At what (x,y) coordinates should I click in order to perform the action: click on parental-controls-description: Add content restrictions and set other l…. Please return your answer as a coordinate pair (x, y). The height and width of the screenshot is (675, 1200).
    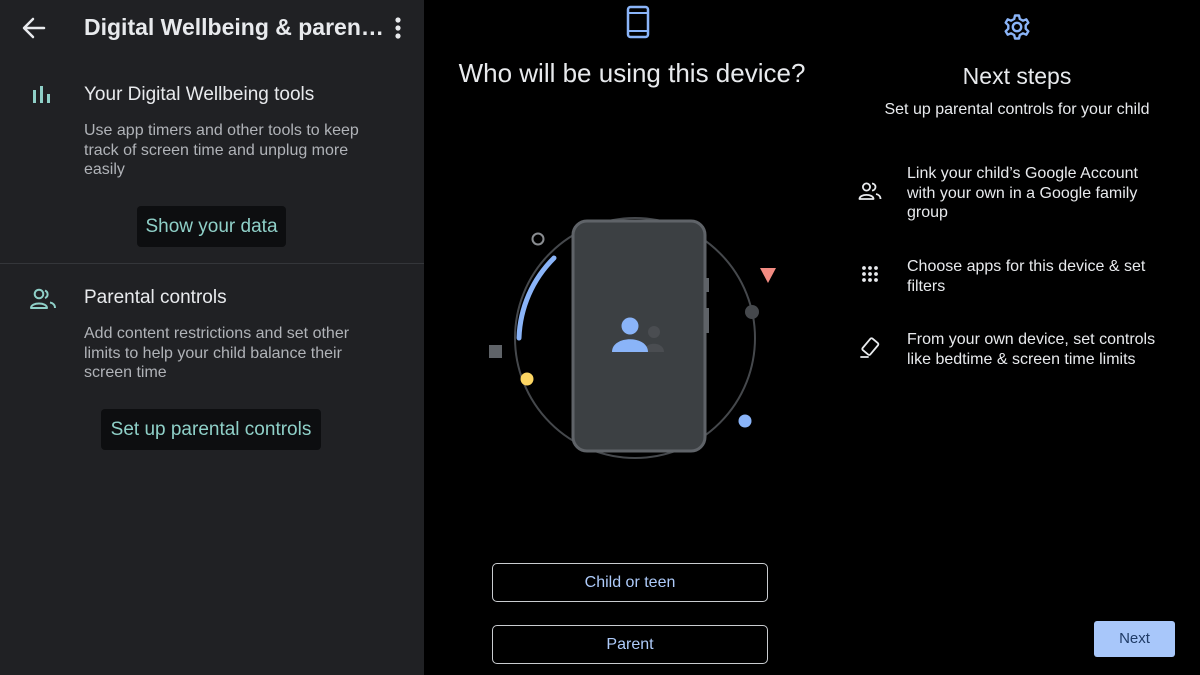
    Looking at the image, I should click on (217, 353).